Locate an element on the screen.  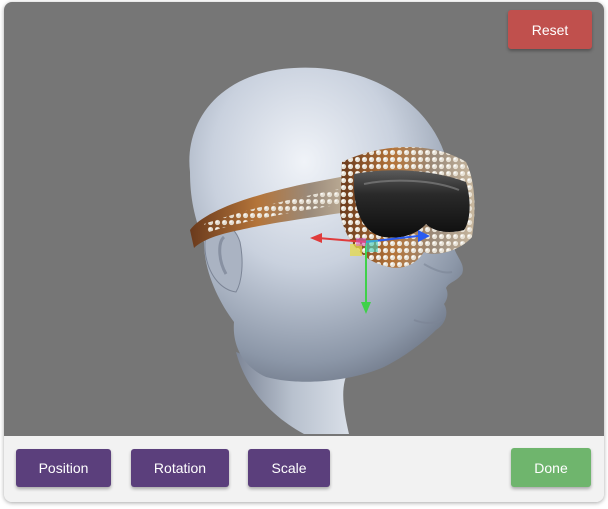
reset-button: Reset is located at coordinates (550, 29).